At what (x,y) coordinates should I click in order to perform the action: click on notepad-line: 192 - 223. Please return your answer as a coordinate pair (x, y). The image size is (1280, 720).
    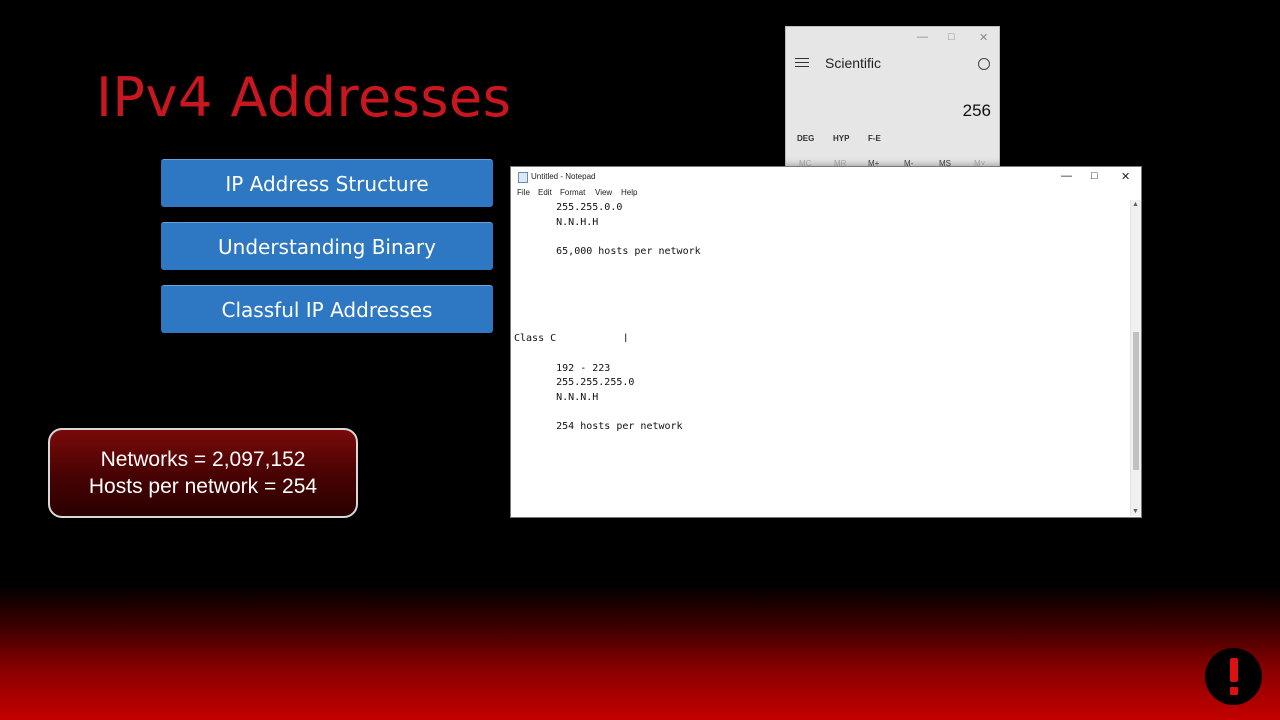
    Looking at the image, I should click on (562, 368).